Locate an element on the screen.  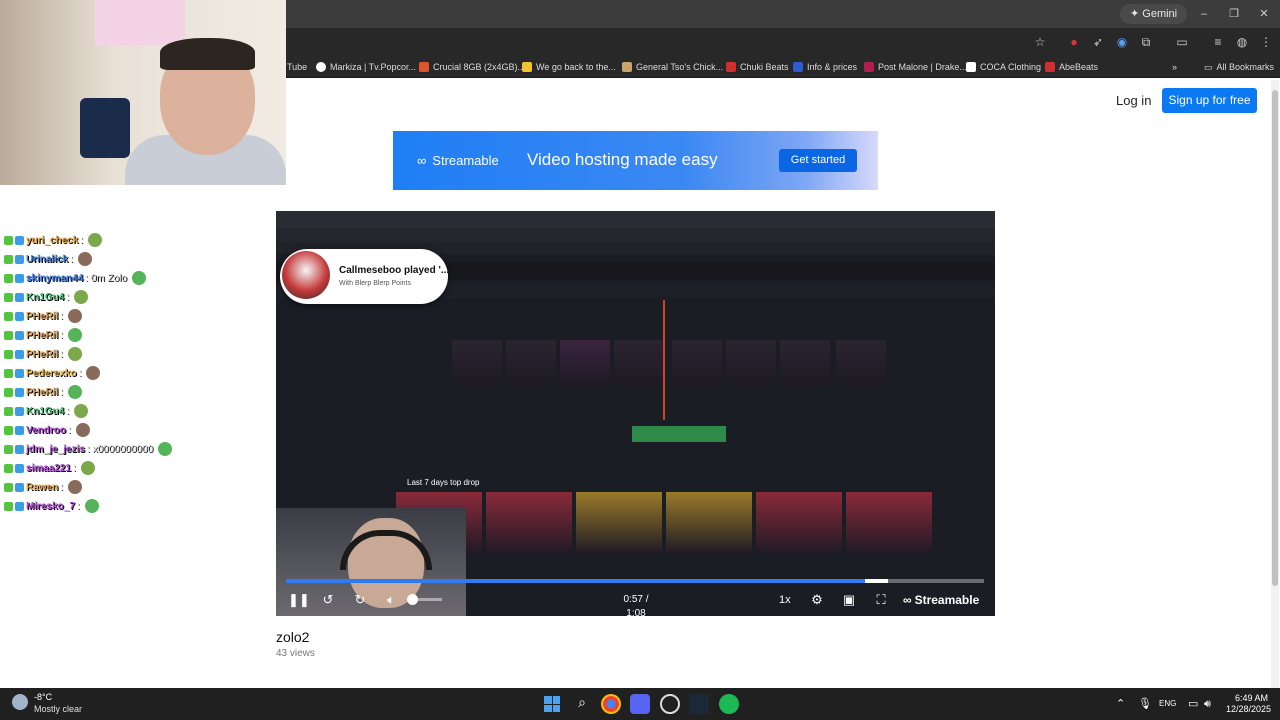
banner-tagline: Video hosting made easy is located at coordinates (622, 159).